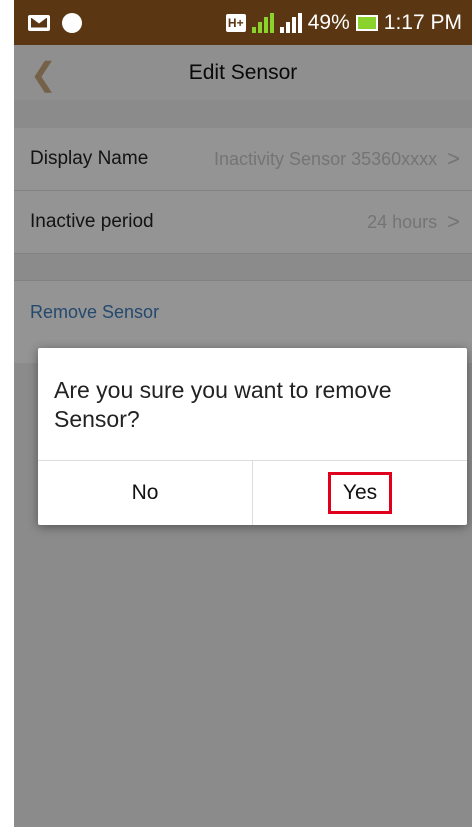 The height and width of the screenshot is (827, 472). I want to click on dialog-actions: No Yes, so click(252, 492).